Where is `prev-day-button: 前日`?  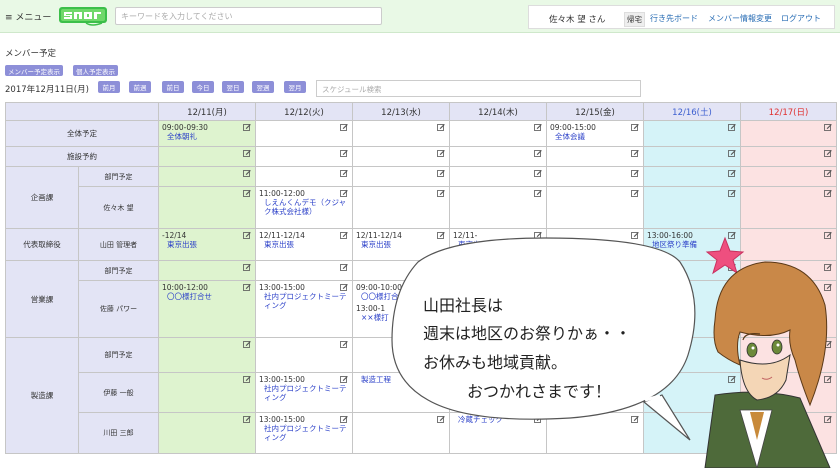 prev-day-button: 前日 is located at coordinates (173, 87).